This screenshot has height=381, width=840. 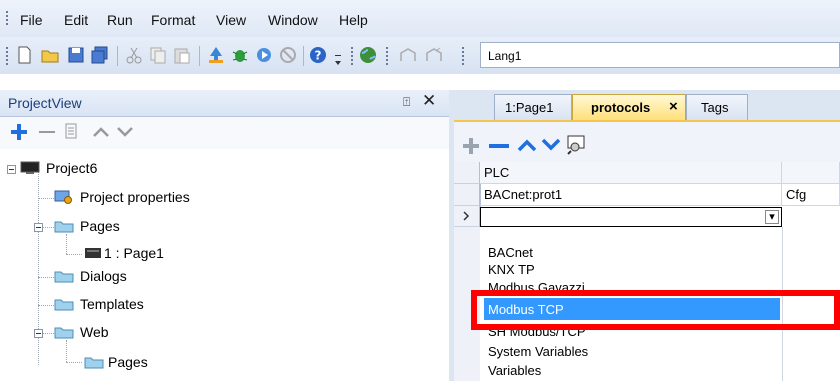 What do you see at coordinates (182, 55) in the screenshot?
I see `paste-icon` at bounding box center [182, 55].